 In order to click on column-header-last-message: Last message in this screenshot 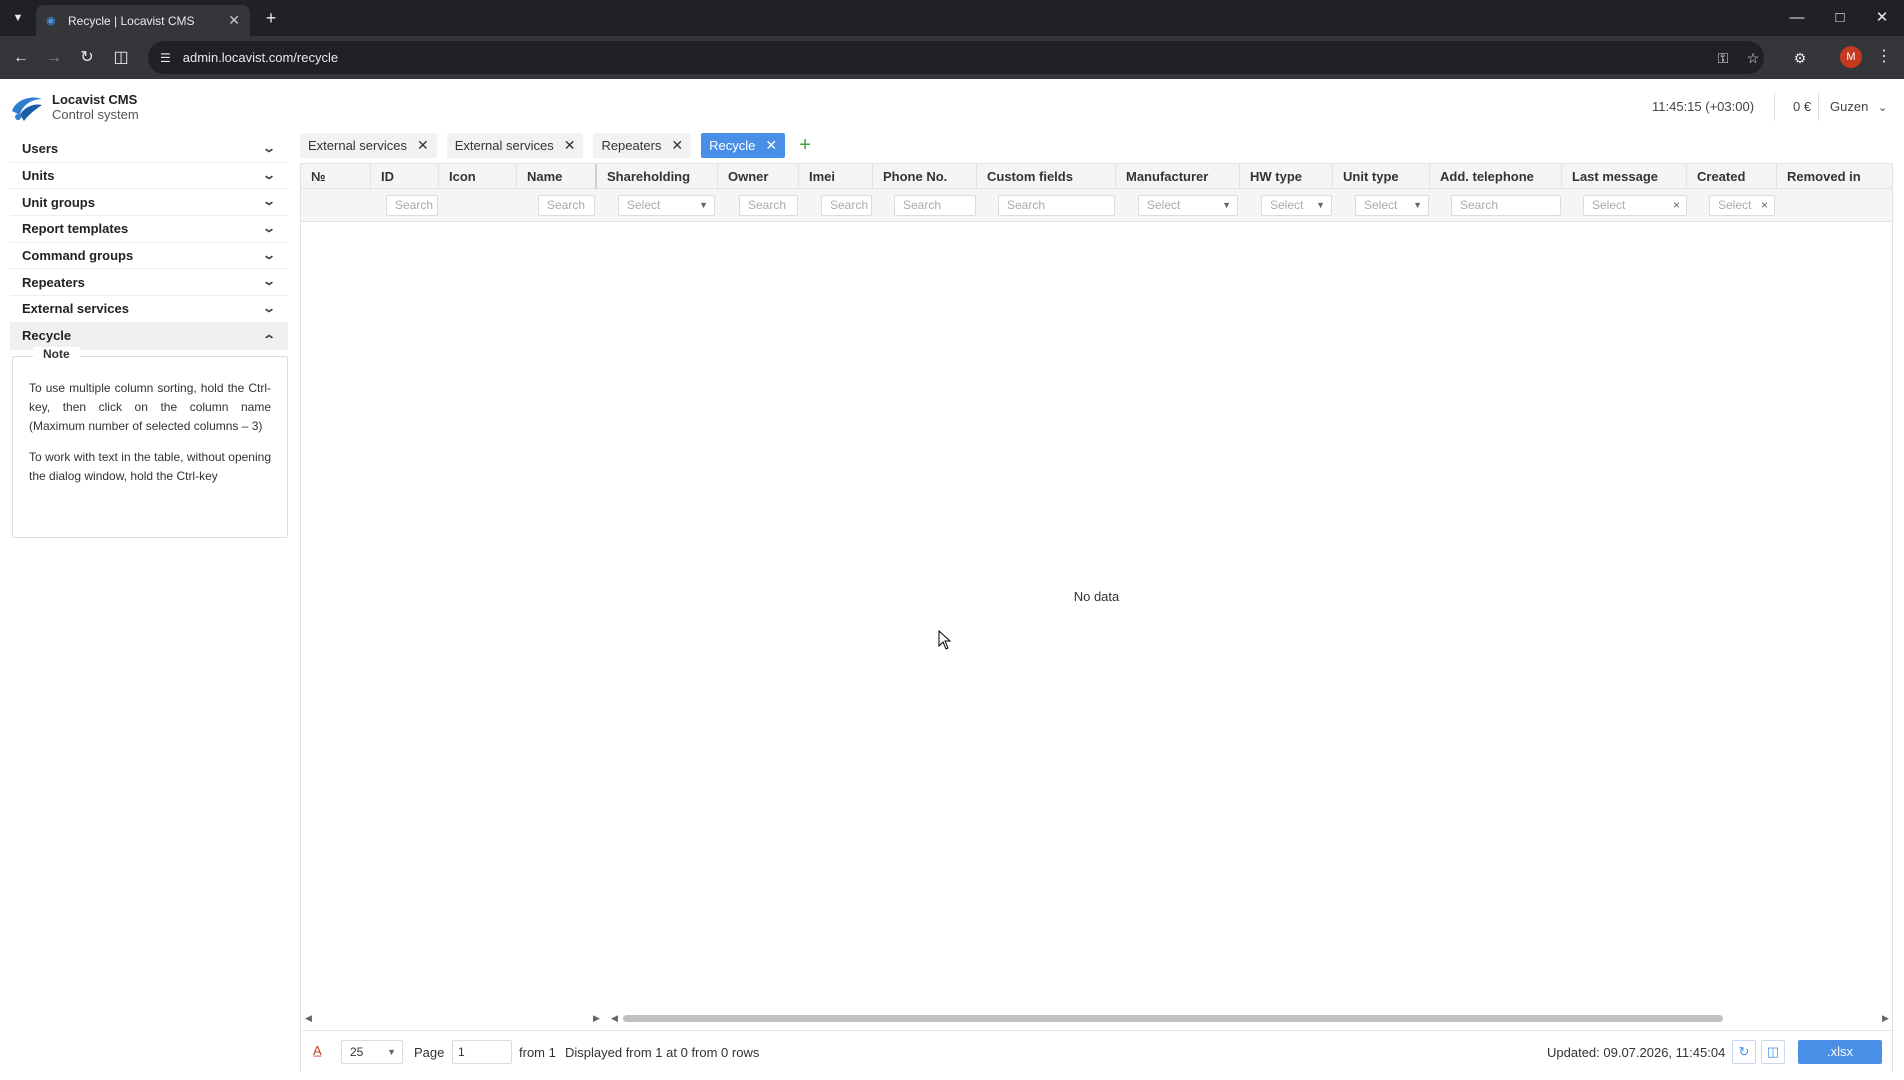, I will do `click(1624, 176)`.